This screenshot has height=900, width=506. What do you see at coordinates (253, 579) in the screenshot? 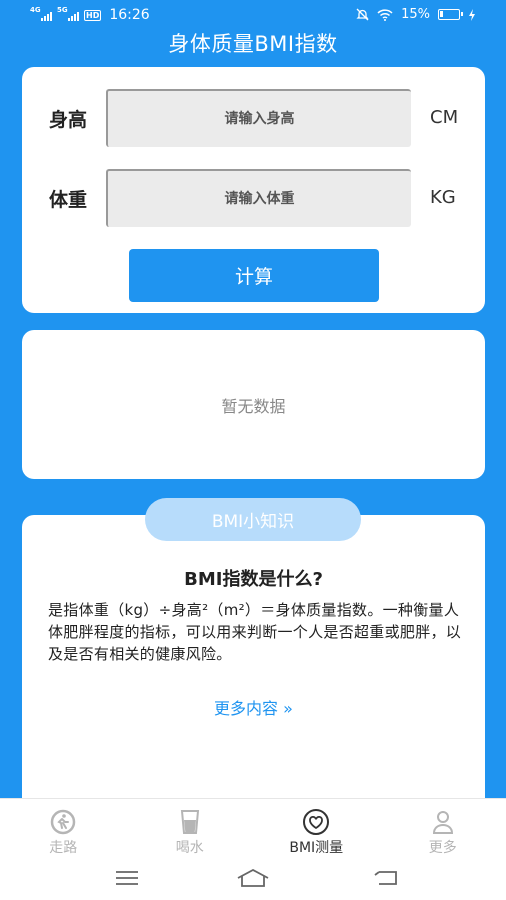
I see `knowledge-heading: BMI指数是什么?` at bounding box center [253, 579].